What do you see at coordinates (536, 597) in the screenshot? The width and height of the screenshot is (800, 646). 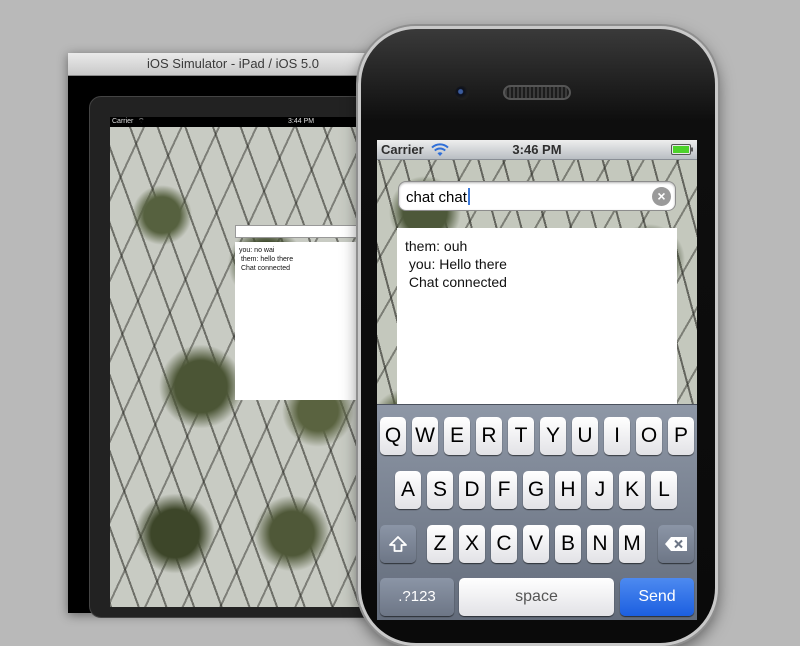 I see `space-key: space` at bounding box center [536, 597].